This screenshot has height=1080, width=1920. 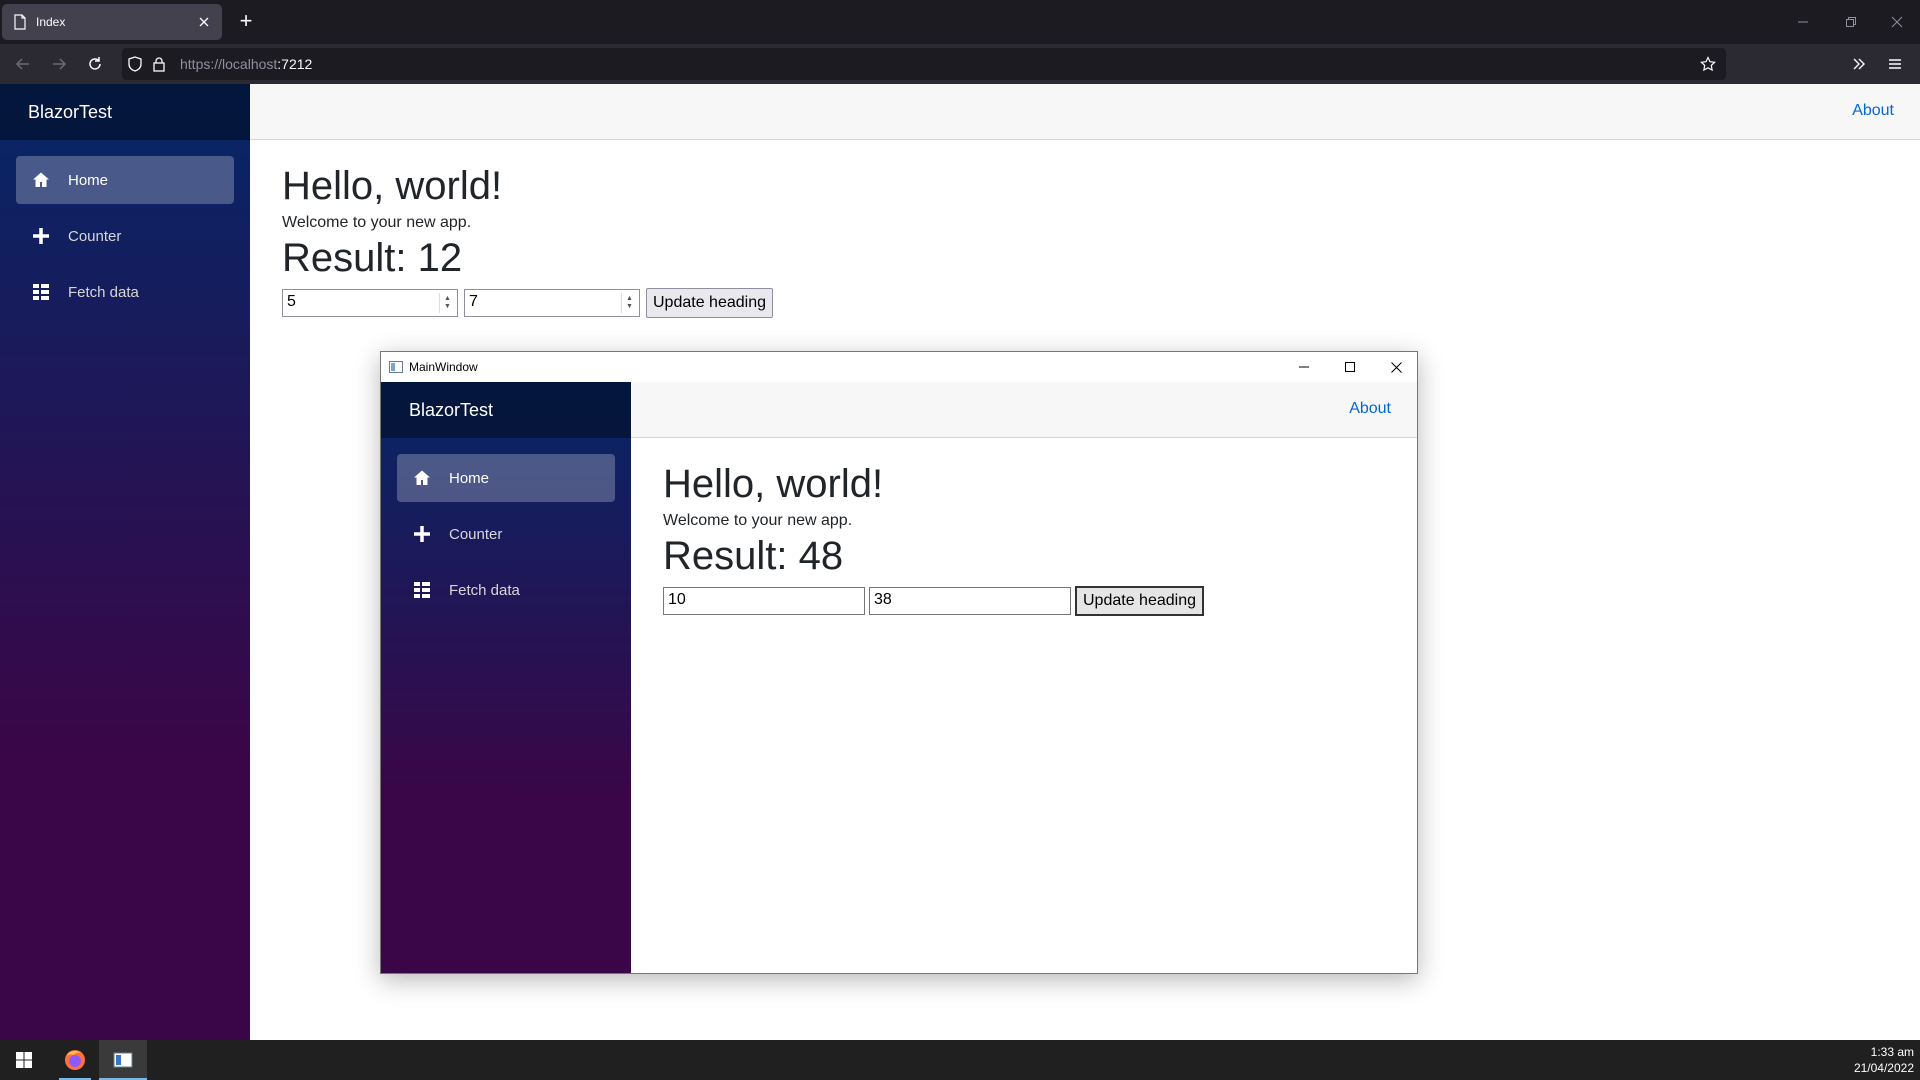 I want to click on url-port: :7212, so click(x=295, y=64).